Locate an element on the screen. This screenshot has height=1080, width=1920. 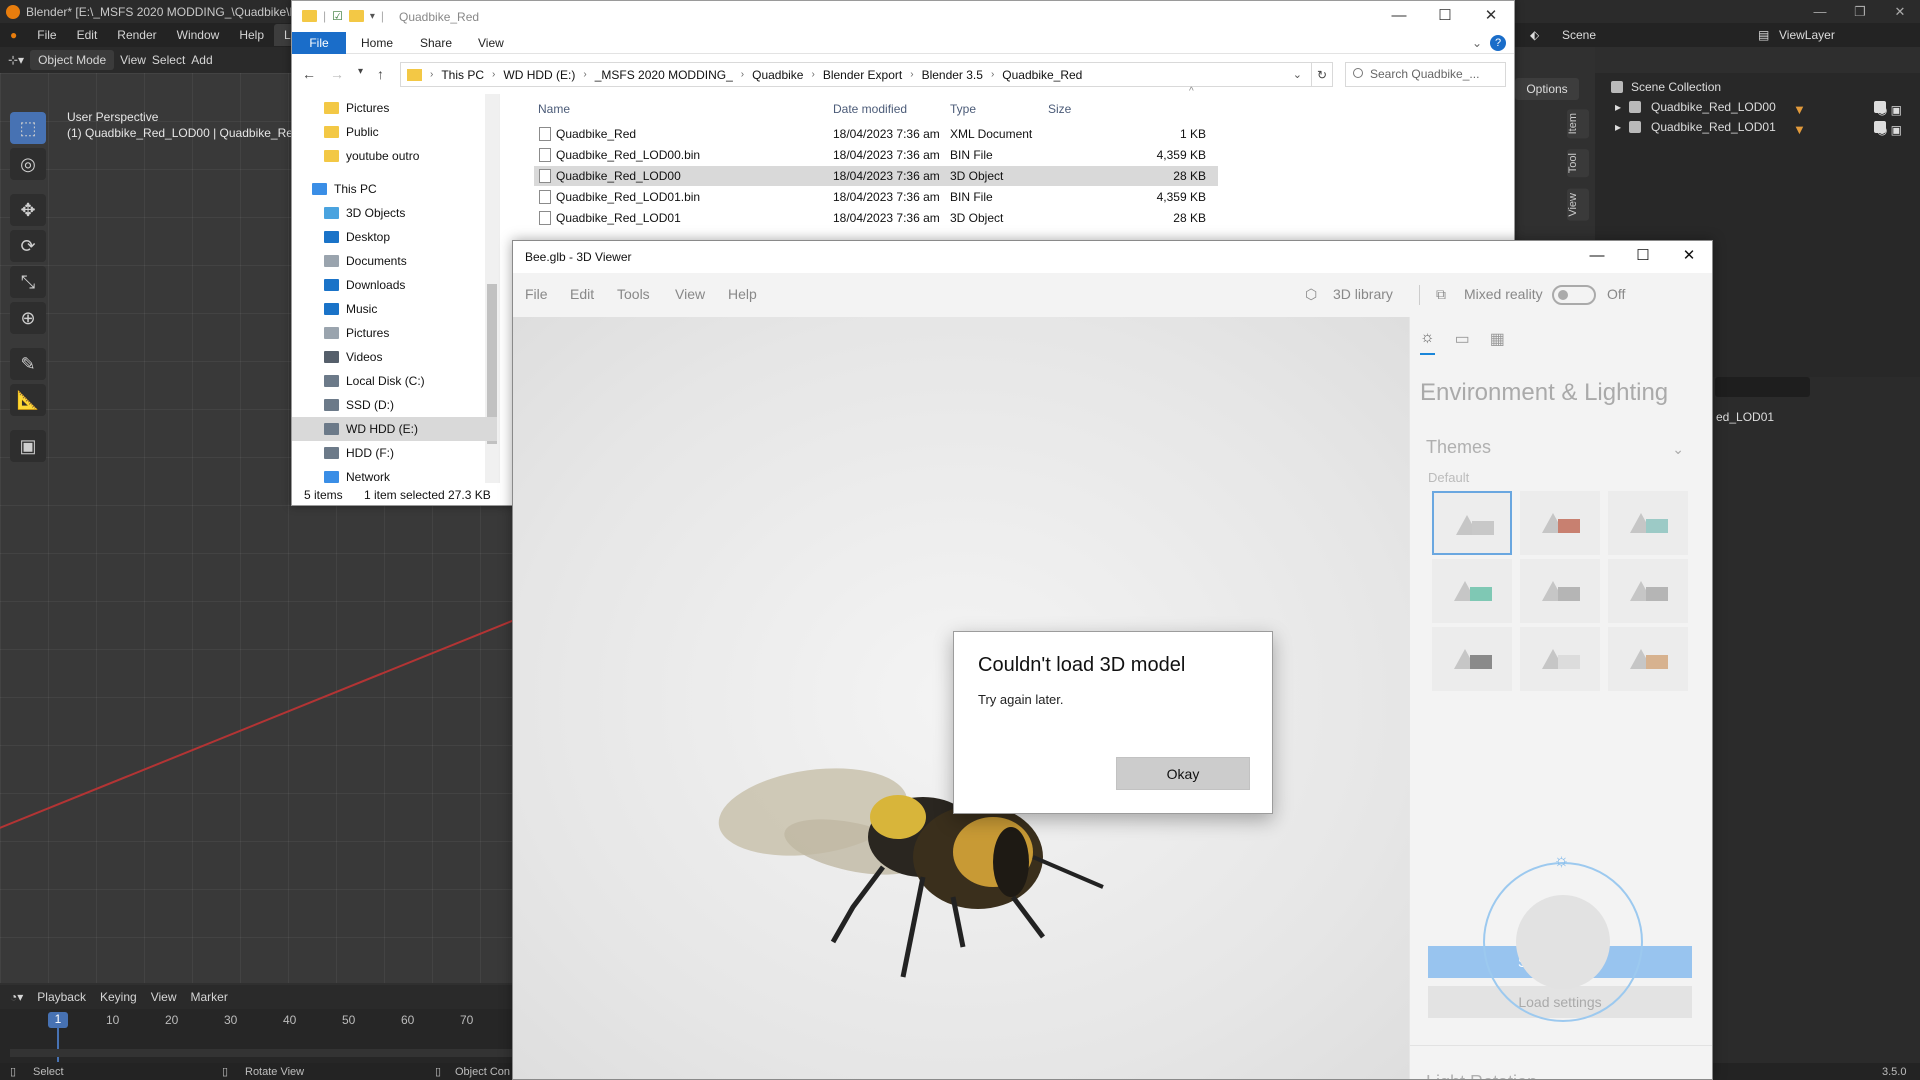
mixed-reality-icon: ⧉ is located at coordinates (1441, 294).